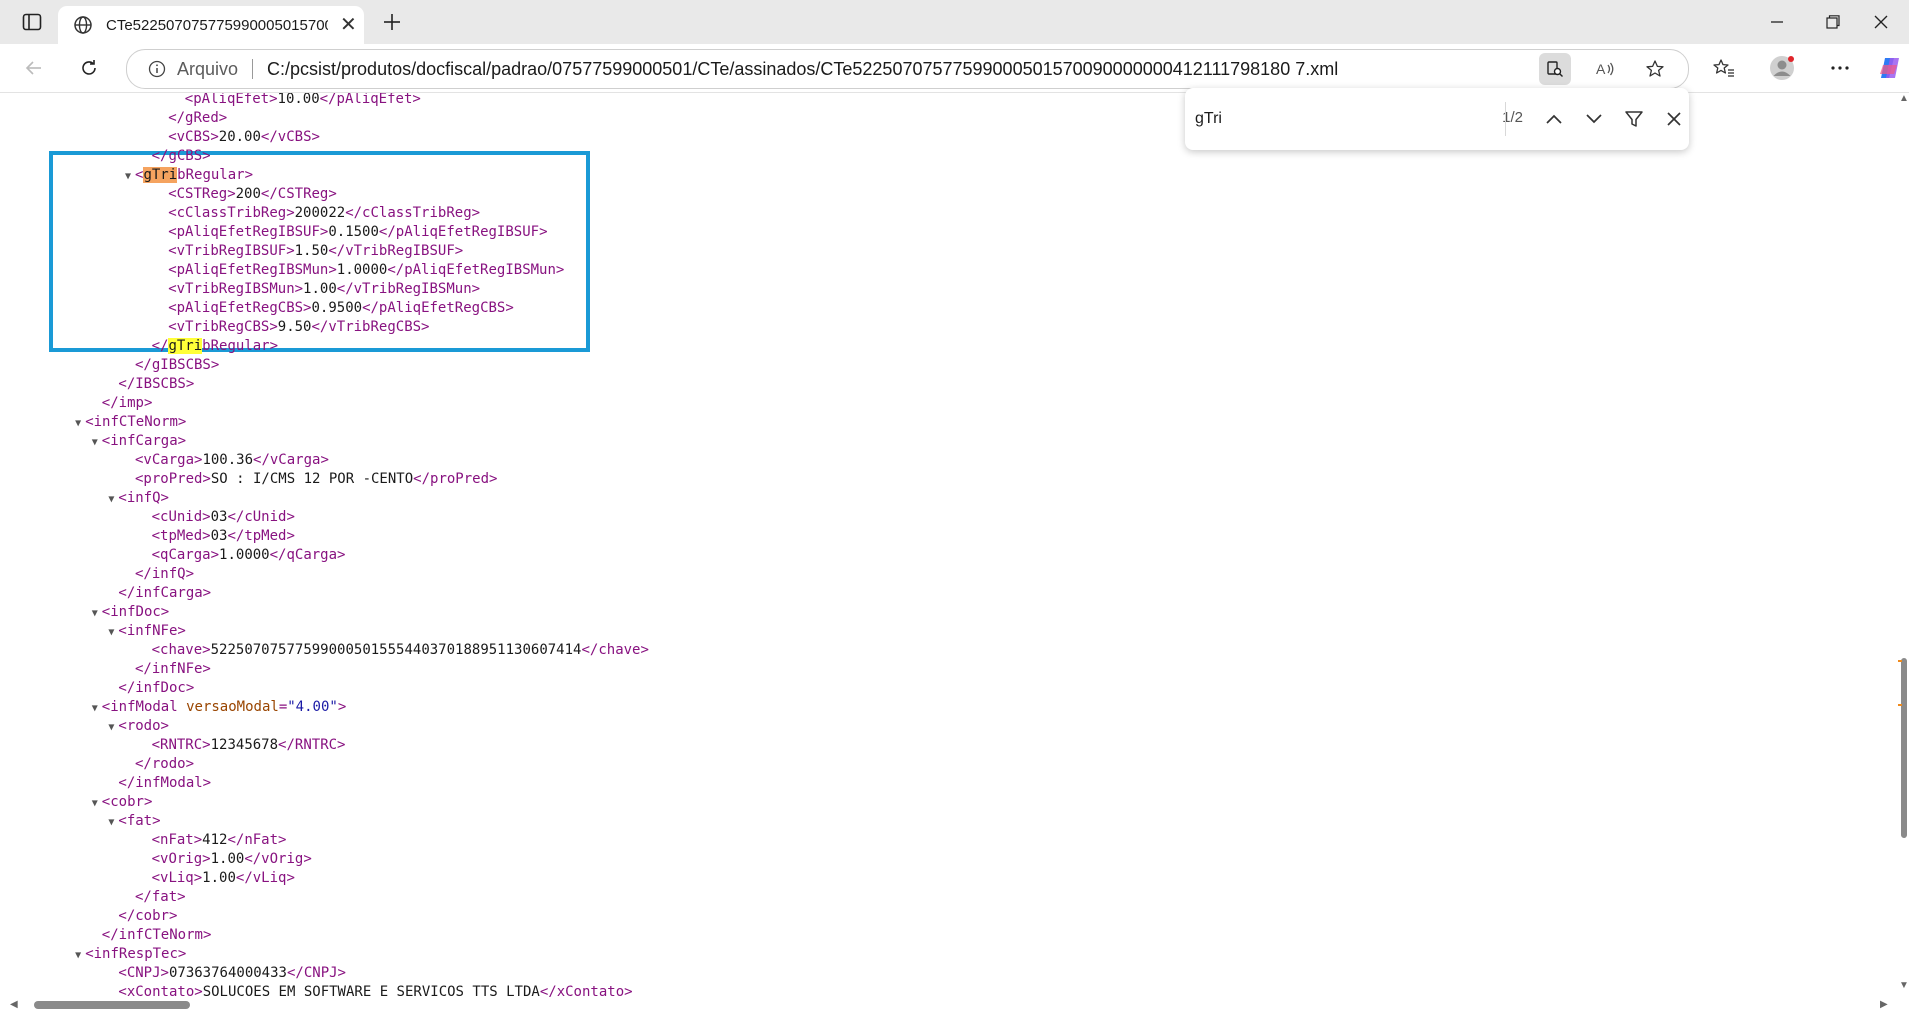 Image resolution: width=1909 pixels, height=1012 pixels. What do you see at coordinates (174, 156) in the screenshot?
I see `xml-line: </gCBS>` at bounding box center [174, 156].